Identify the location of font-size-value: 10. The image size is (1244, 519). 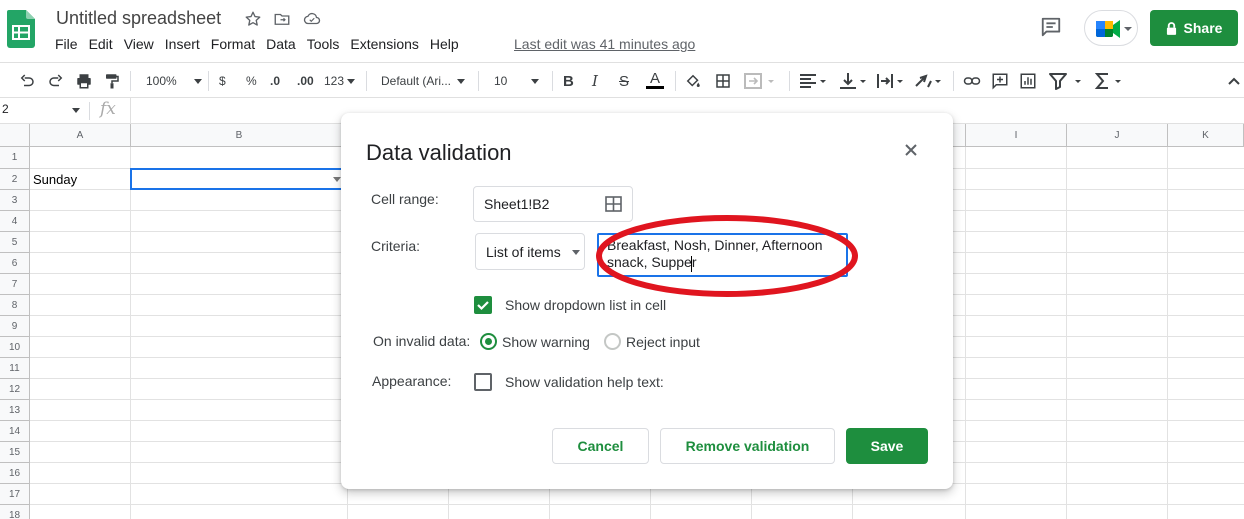
(501, 81).